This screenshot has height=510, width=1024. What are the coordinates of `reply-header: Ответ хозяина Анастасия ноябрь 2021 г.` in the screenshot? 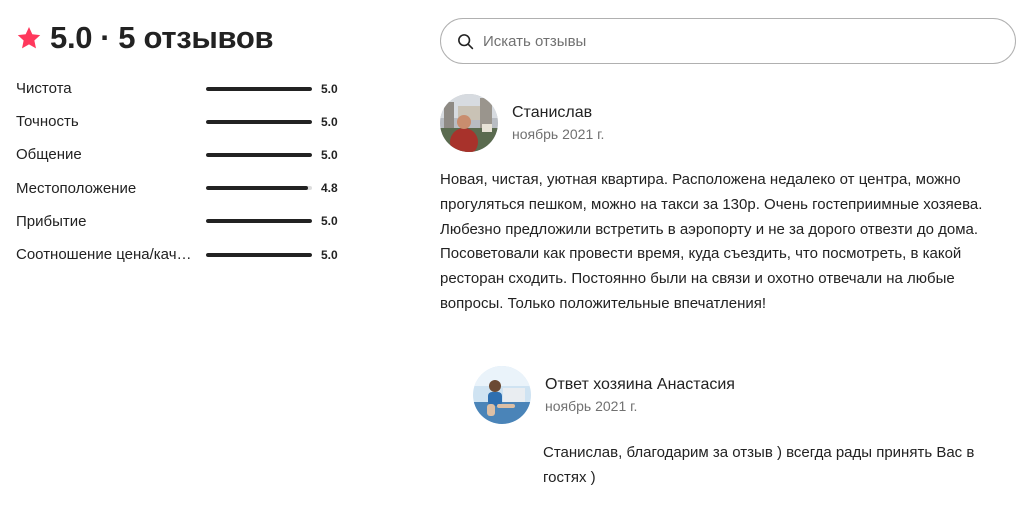 It's located at (604, 395).